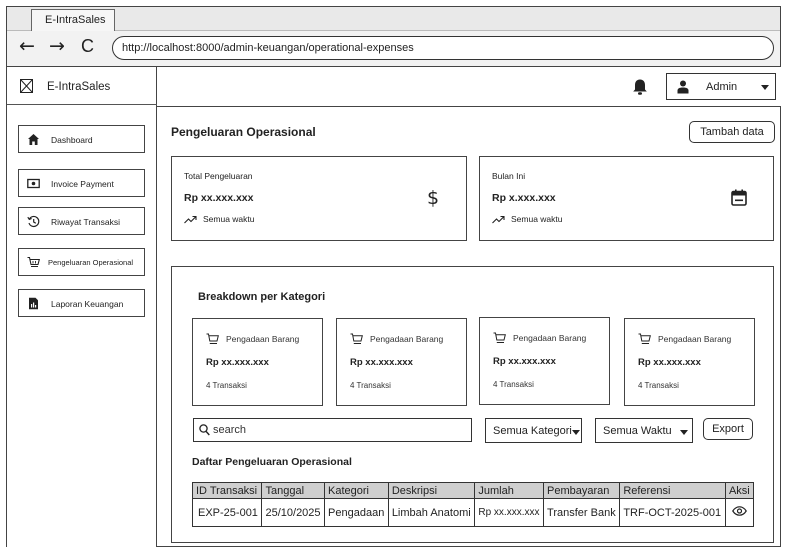 The image size is (787, 551). I want to click on tab-strip: E-IntraSales, so click(393, 19).